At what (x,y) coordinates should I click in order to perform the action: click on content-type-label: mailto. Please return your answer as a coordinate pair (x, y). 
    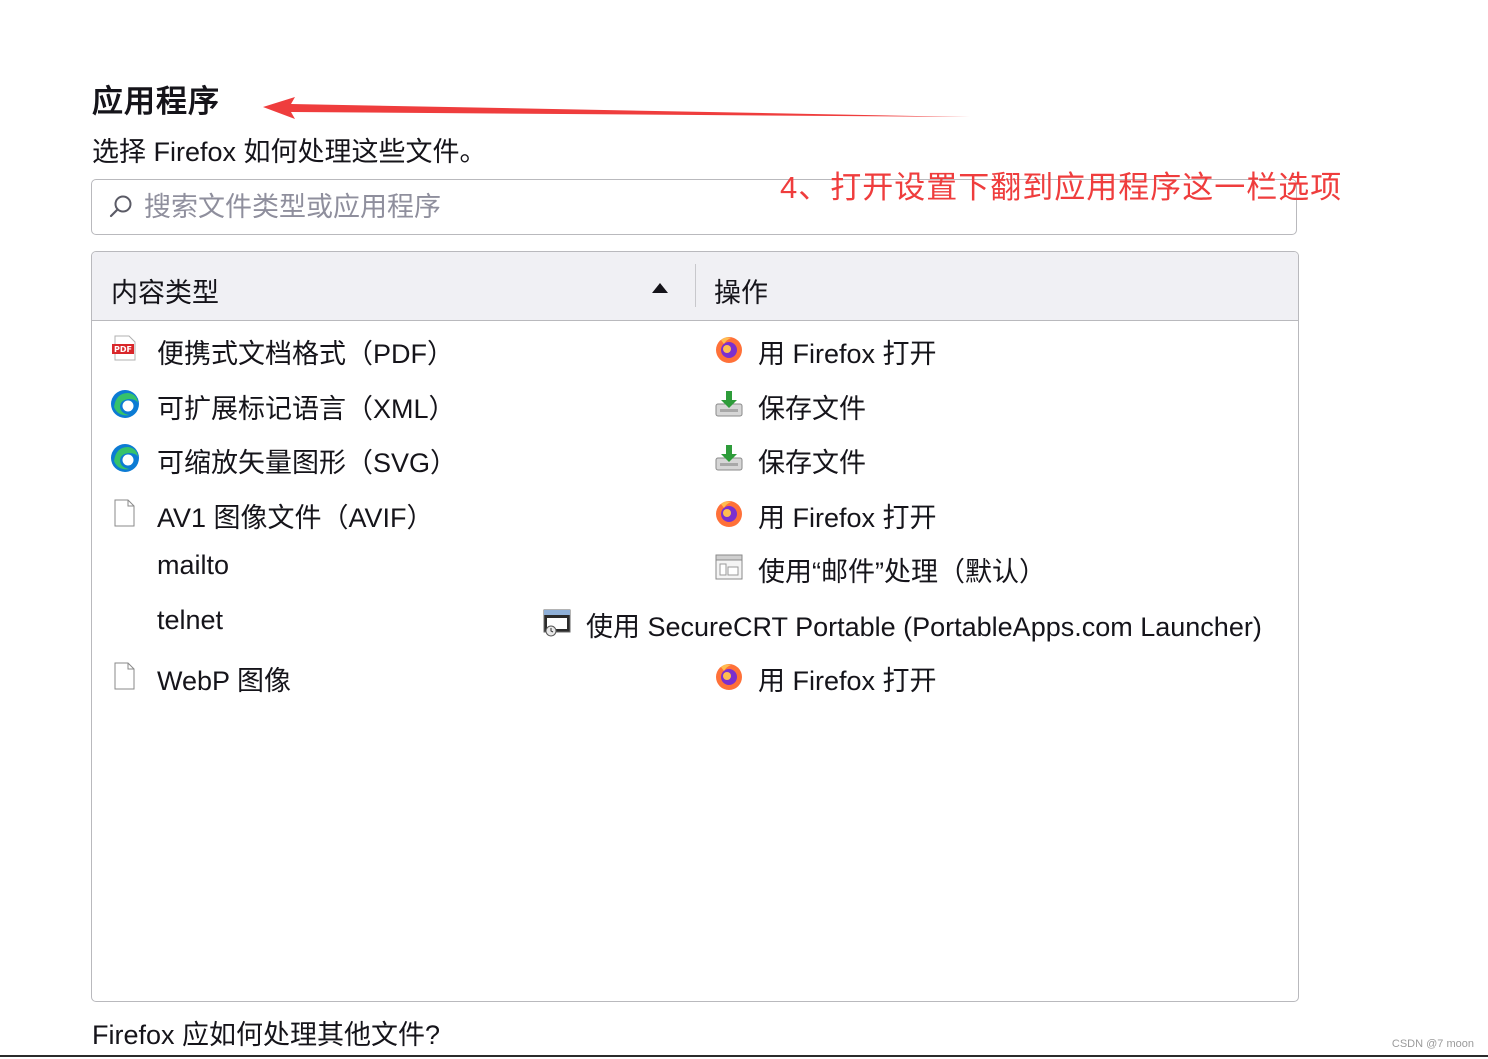
    Looking at the image, I should click on (193, 565).